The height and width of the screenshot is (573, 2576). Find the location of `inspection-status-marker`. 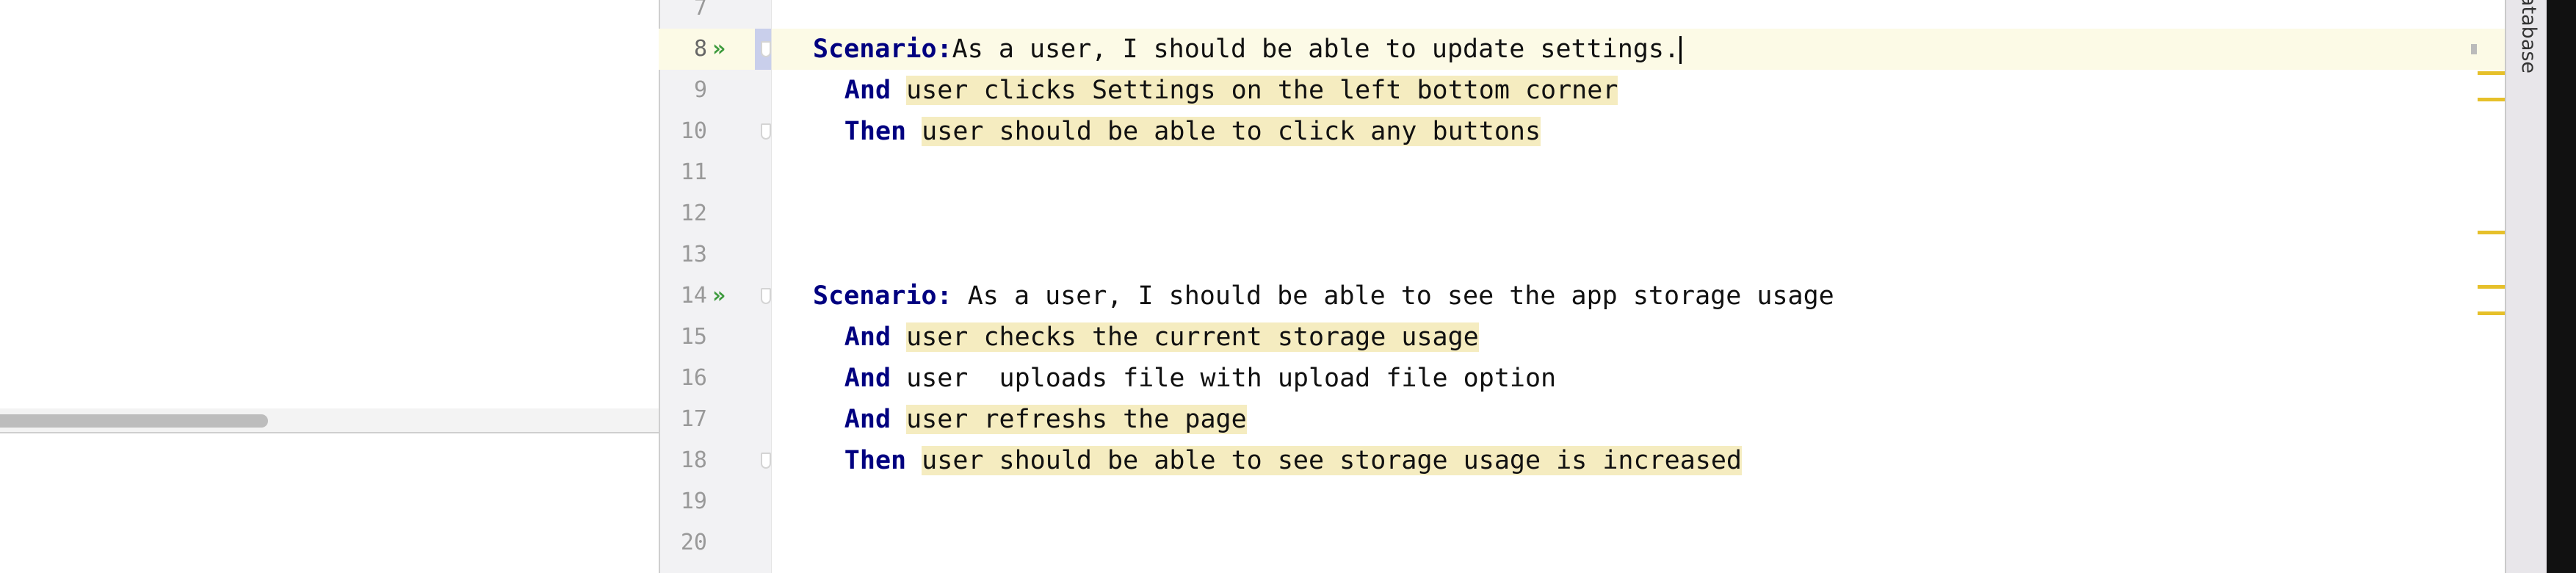

inspection-status-marker is located at coordinates (2474, 49).